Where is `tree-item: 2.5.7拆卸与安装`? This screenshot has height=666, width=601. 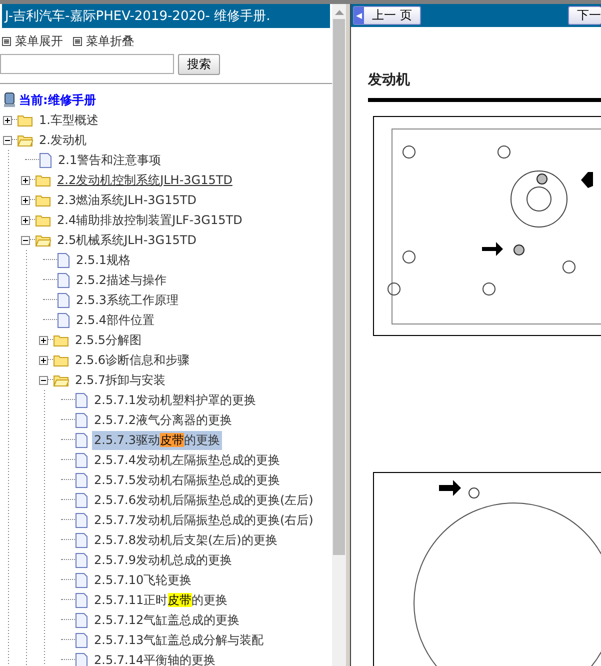 tree-item: 2.5.7拆卸与安装 is located at coordinates (120, 380).